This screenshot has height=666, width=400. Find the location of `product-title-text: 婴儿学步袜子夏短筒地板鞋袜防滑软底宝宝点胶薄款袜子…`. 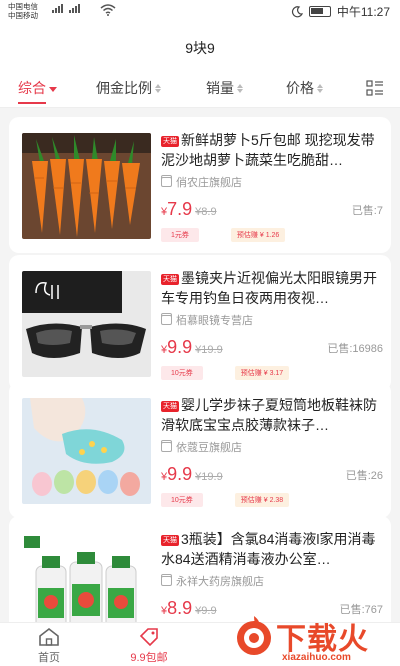

product-title-text: 婴儿学步袜子夏短筒地板鞋袜防滑软底宝宝点胶薄款袜子… is located at coordinates (269, 415).